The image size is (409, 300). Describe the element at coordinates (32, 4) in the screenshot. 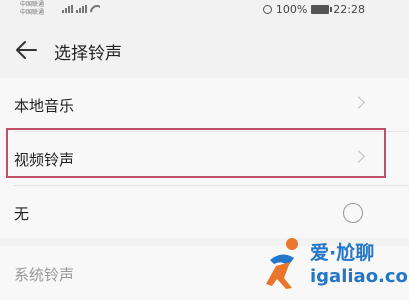

I see `carrier-label-1: 中国联通` at that location.